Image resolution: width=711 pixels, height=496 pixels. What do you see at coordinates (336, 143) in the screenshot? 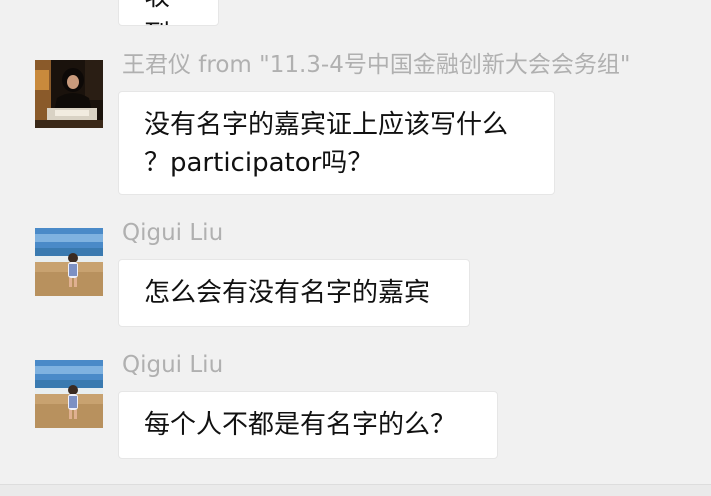
I see `message-bubble: 没有名字的嘉宾证上应该写什么 ？participator吗？` at bounding box center [336, 143].